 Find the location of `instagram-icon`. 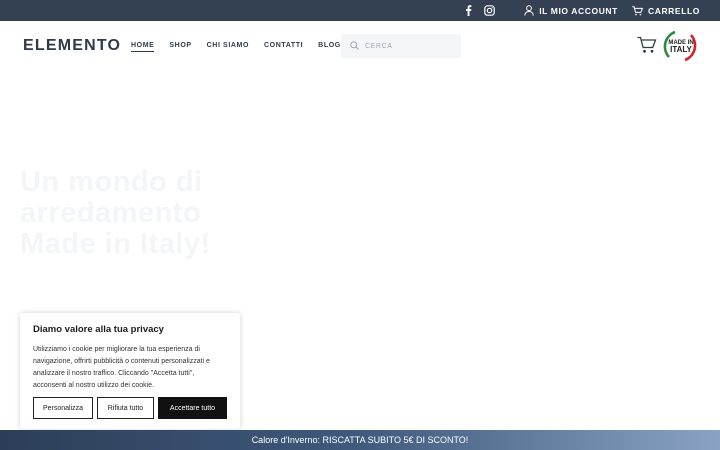

instagram-icon is located at coordinates (490, 10).